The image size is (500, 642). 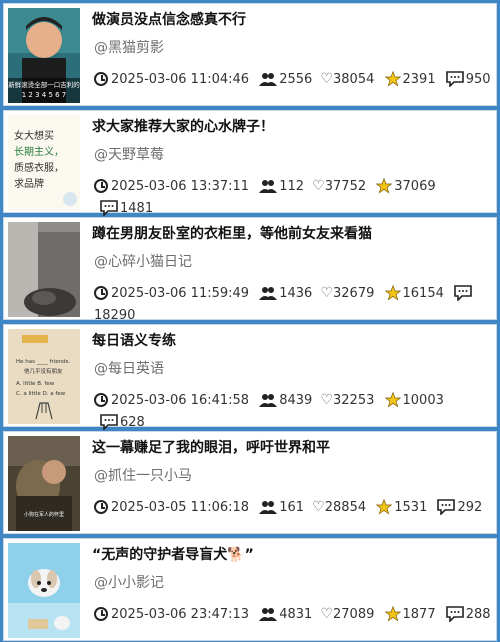 What do you see at coordinates (39, 167) in the screenshot?
I see `svg-text: 质感衣服，` at bounding box center [39, 167].